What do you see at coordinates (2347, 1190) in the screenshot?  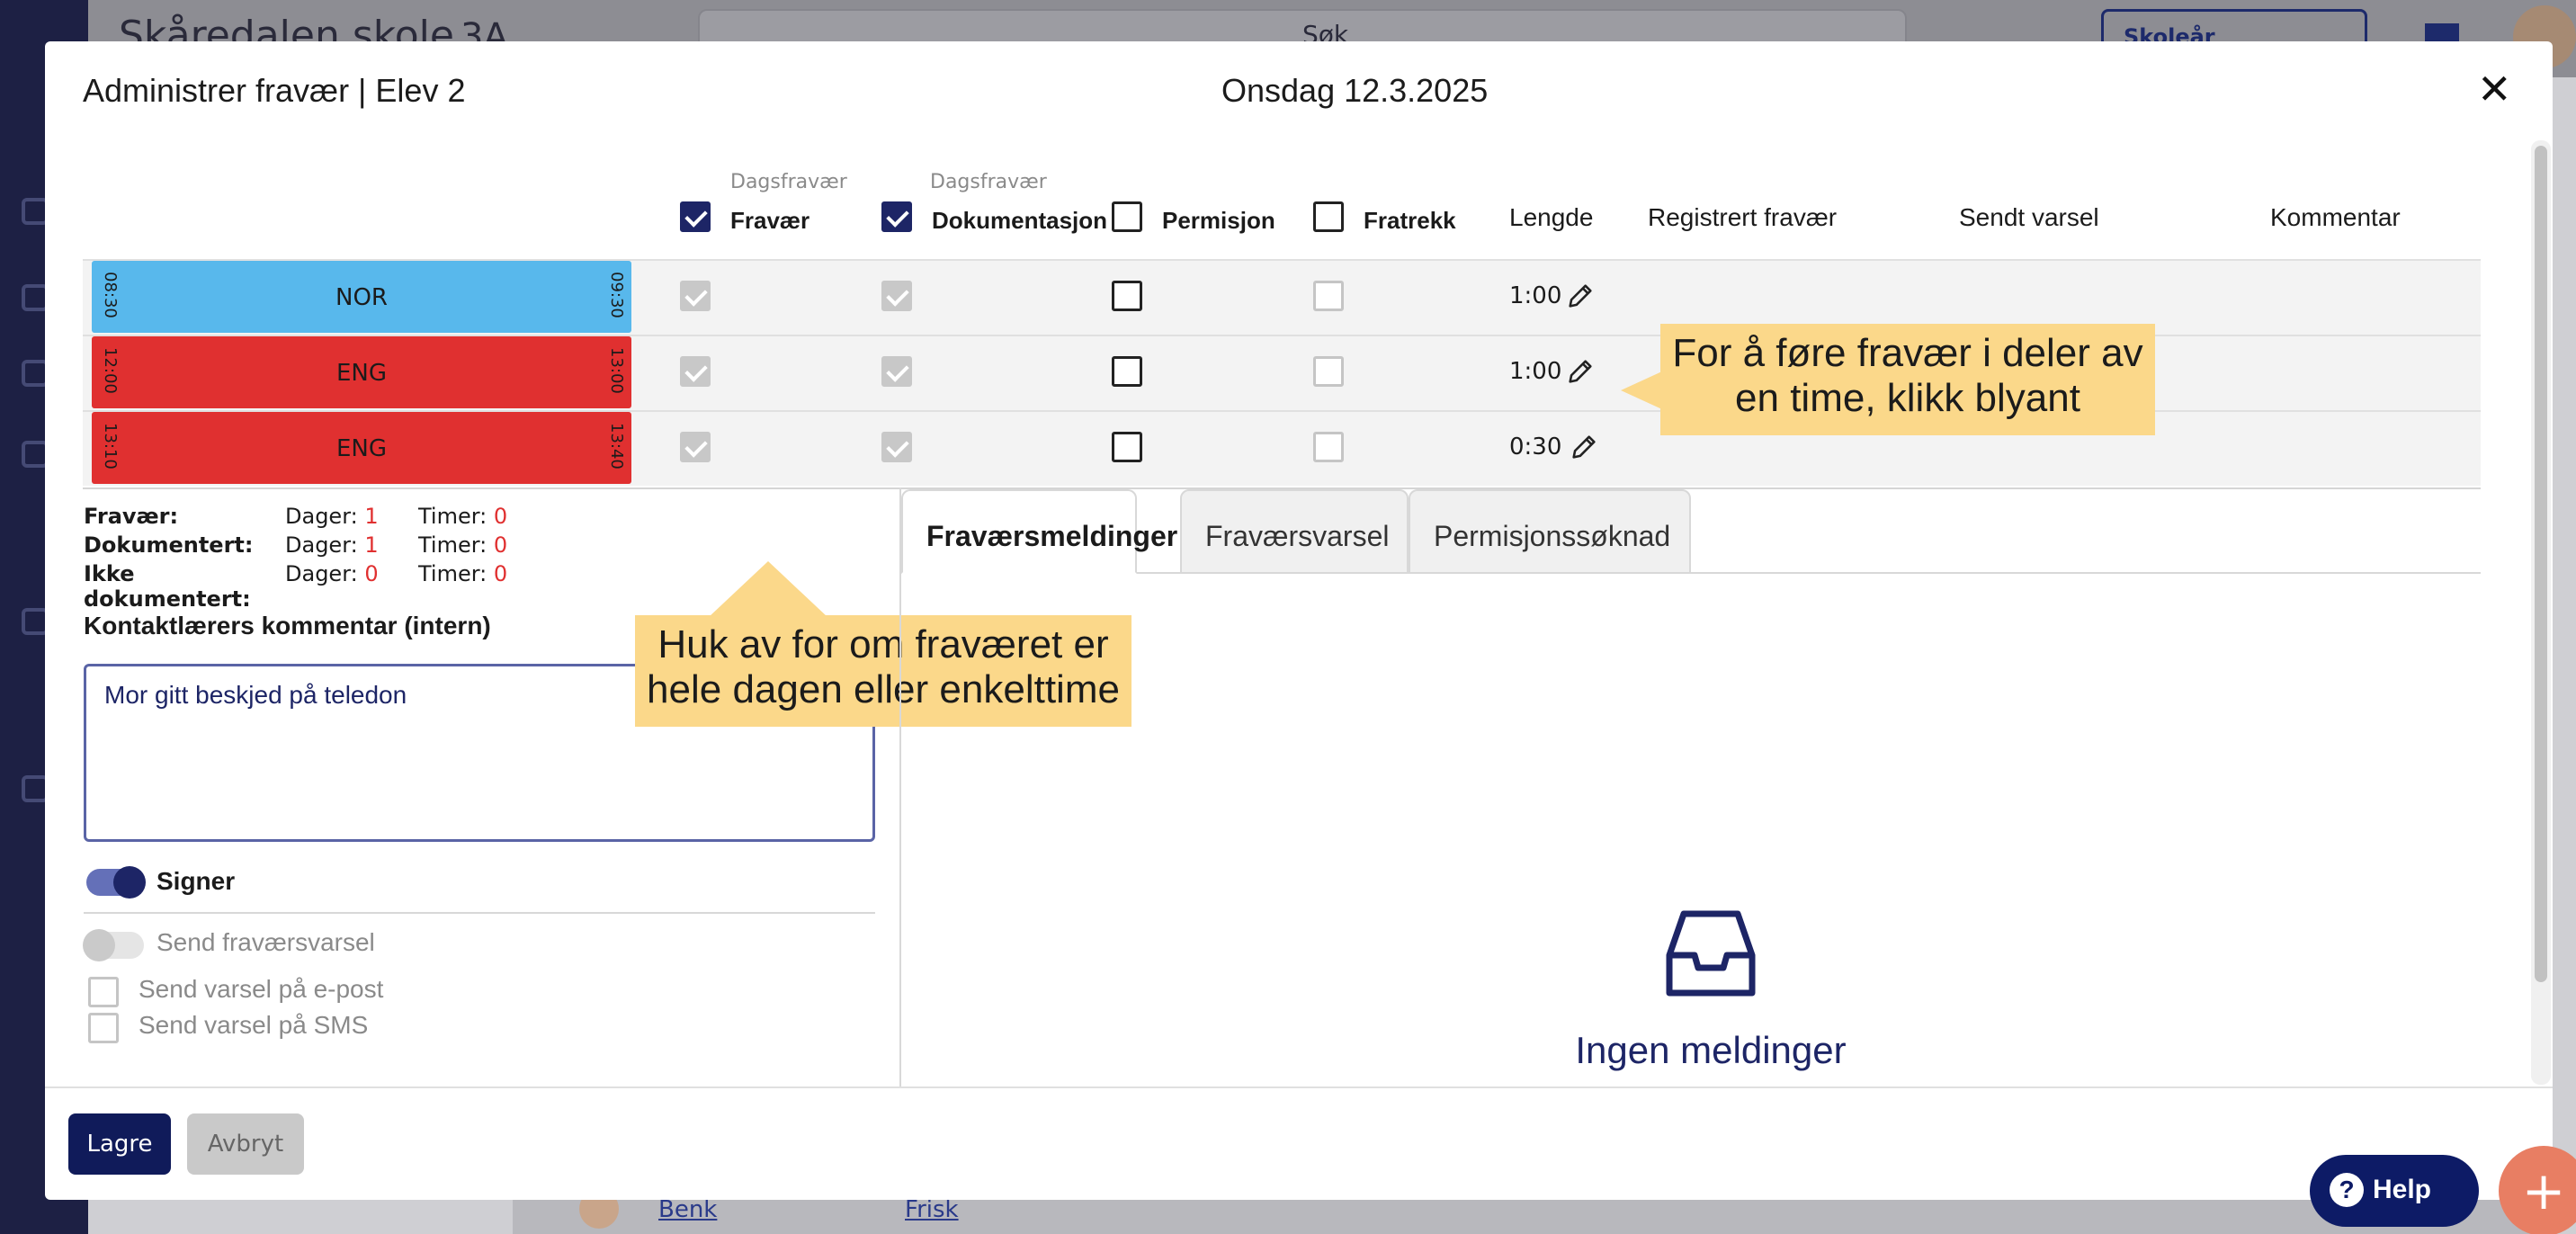 I see `help-icon: ?` at bounding box center [2347, 1190].